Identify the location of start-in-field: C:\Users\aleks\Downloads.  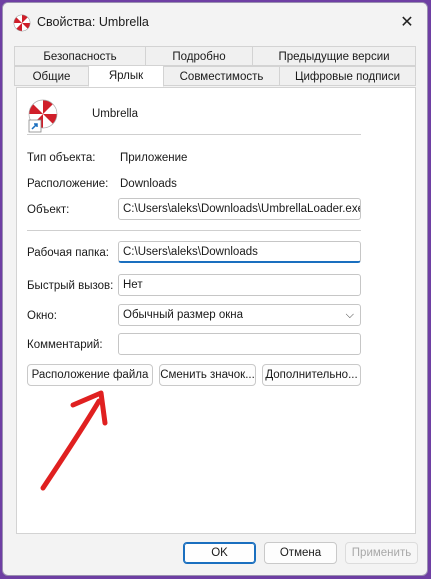
(239, 252).